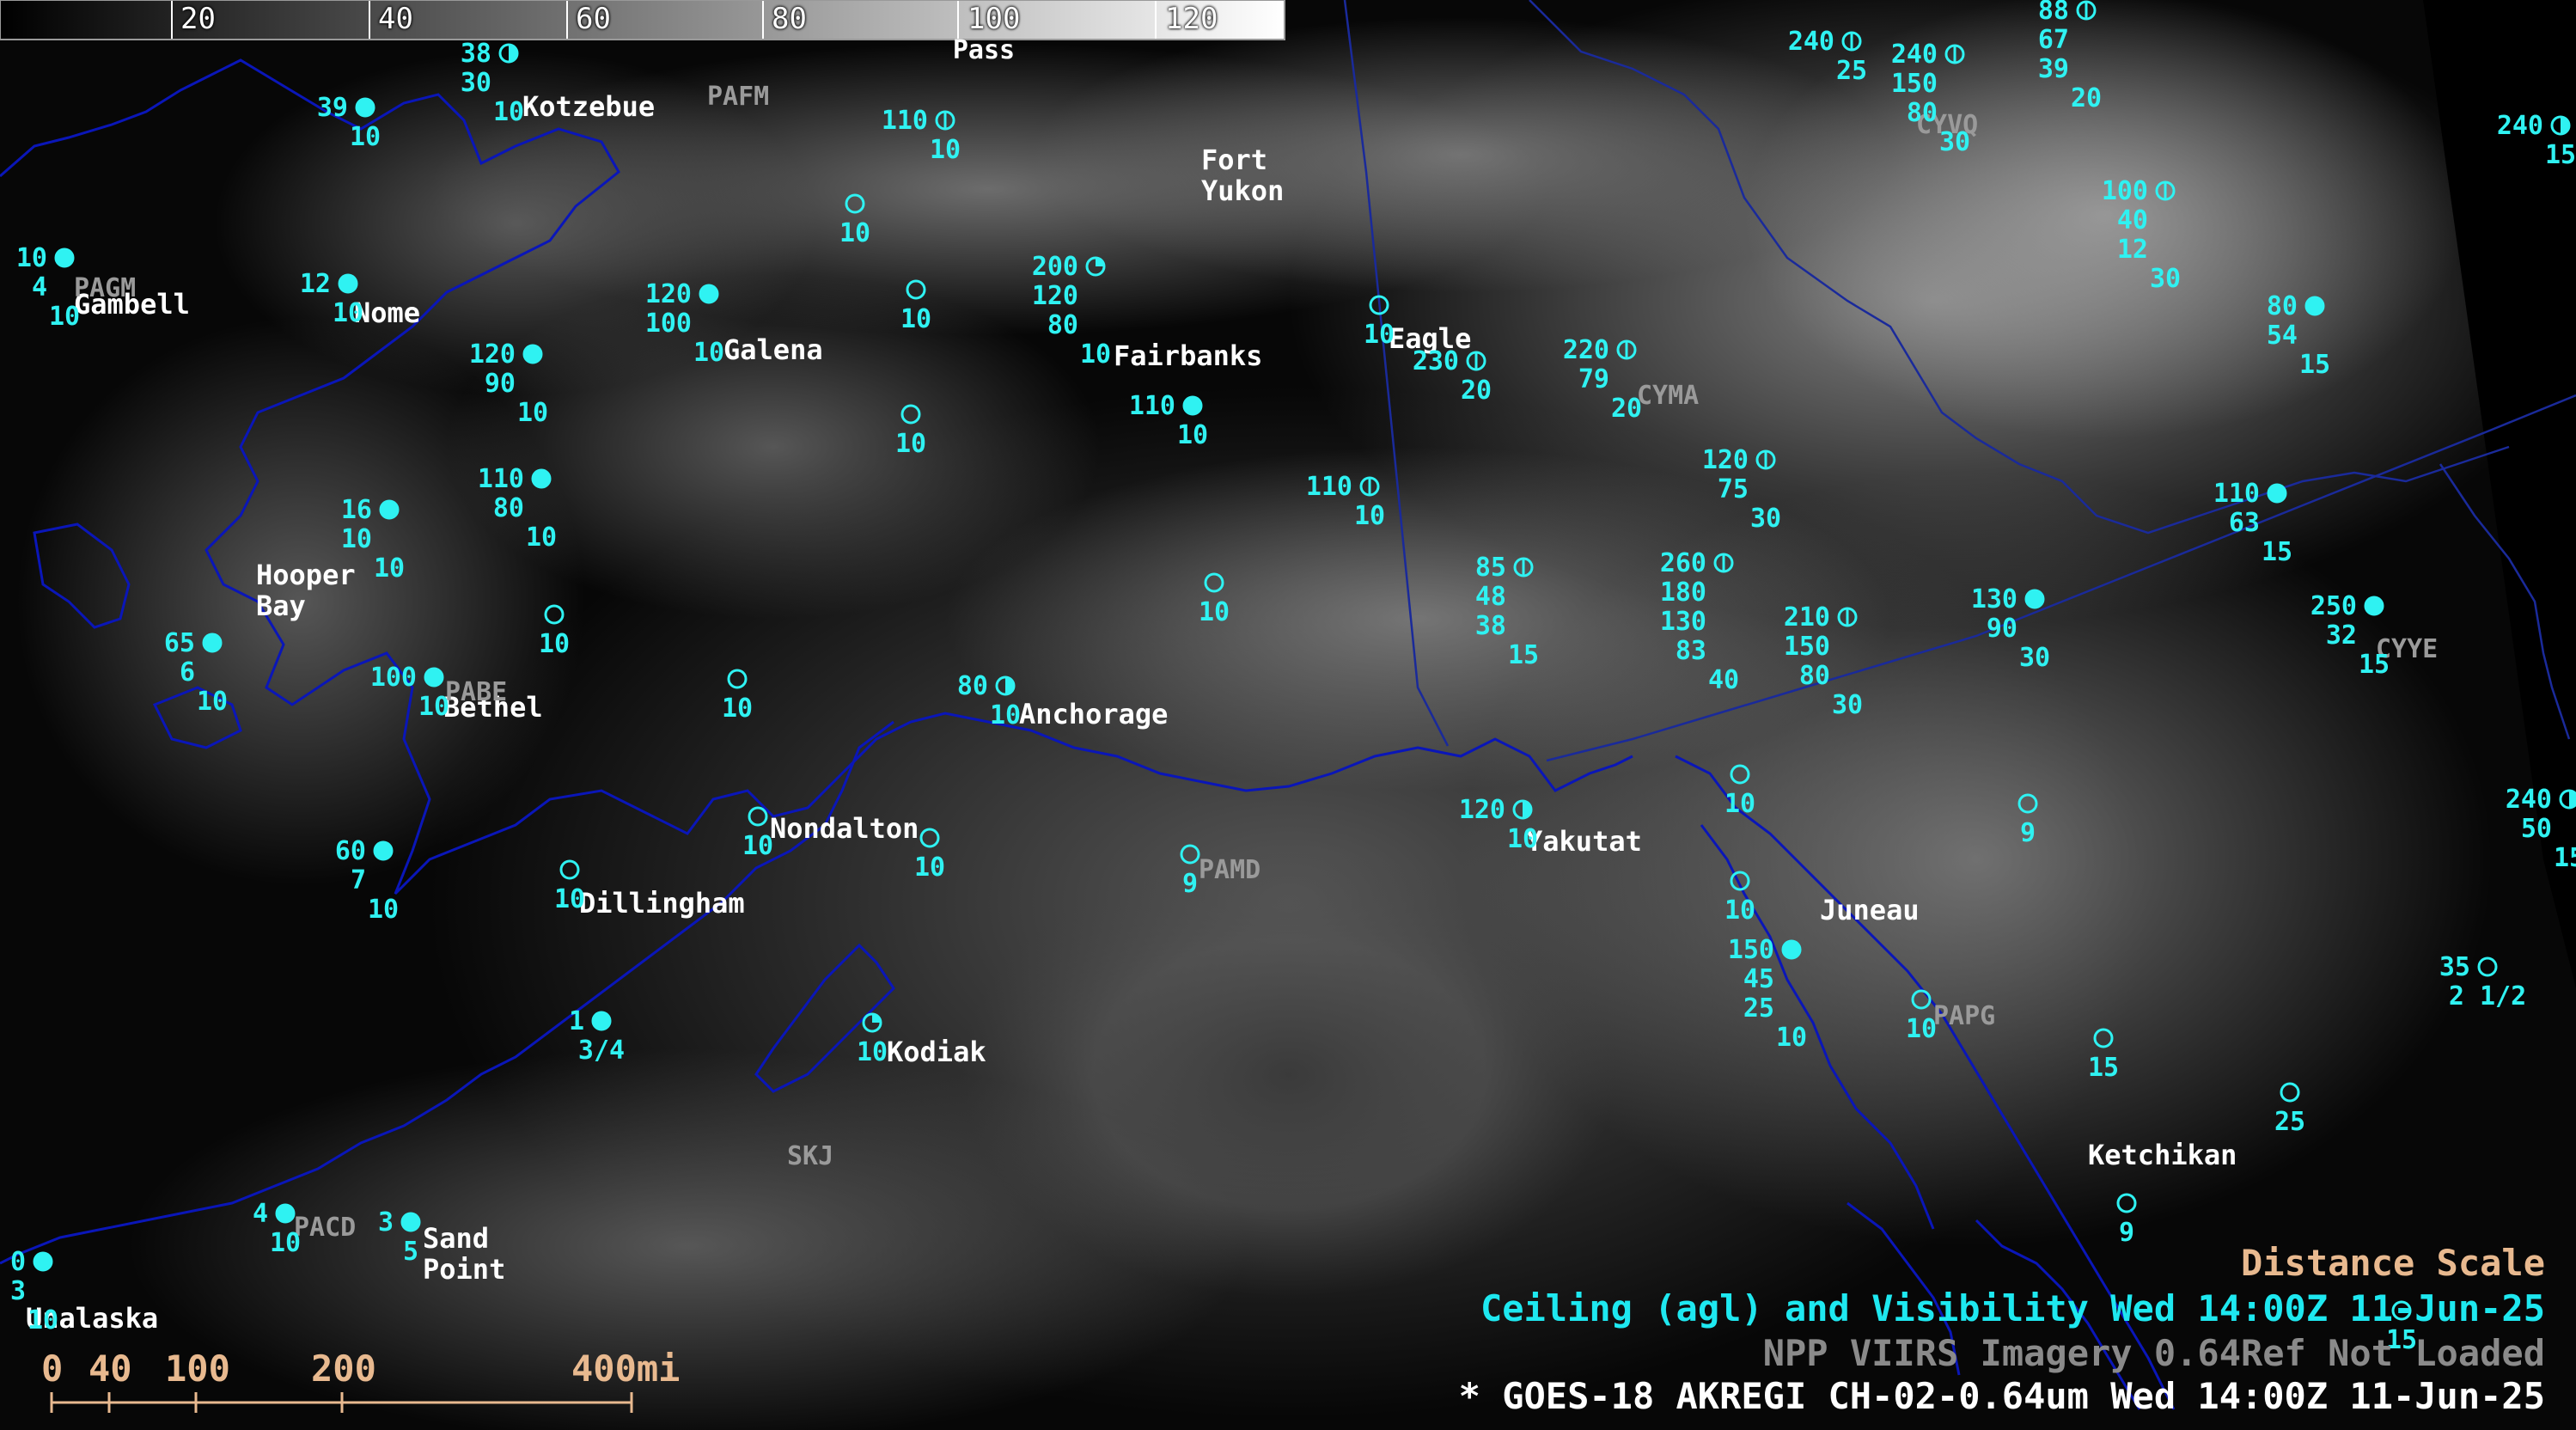 The height and width of the screenshot is (1430, 2576). Describe the element at coordinates (358, 880) in the screenshot. I see `ceiling-label: 7` at that location.